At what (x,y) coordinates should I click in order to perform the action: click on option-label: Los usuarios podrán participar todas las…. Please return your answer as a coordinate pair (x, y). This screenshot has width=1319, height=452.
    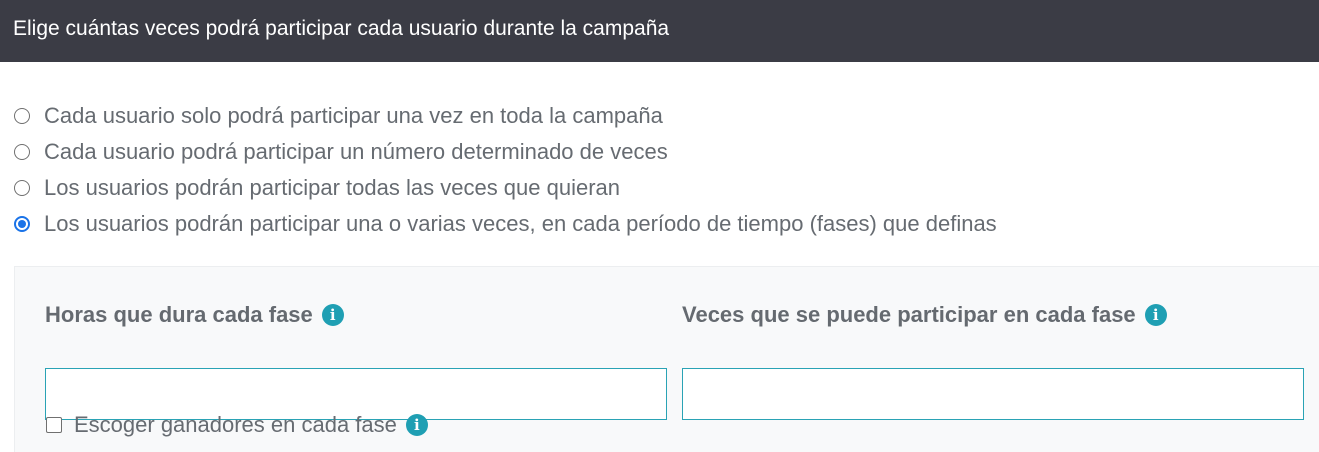
    Looking at the image, I should click on (332, 187).